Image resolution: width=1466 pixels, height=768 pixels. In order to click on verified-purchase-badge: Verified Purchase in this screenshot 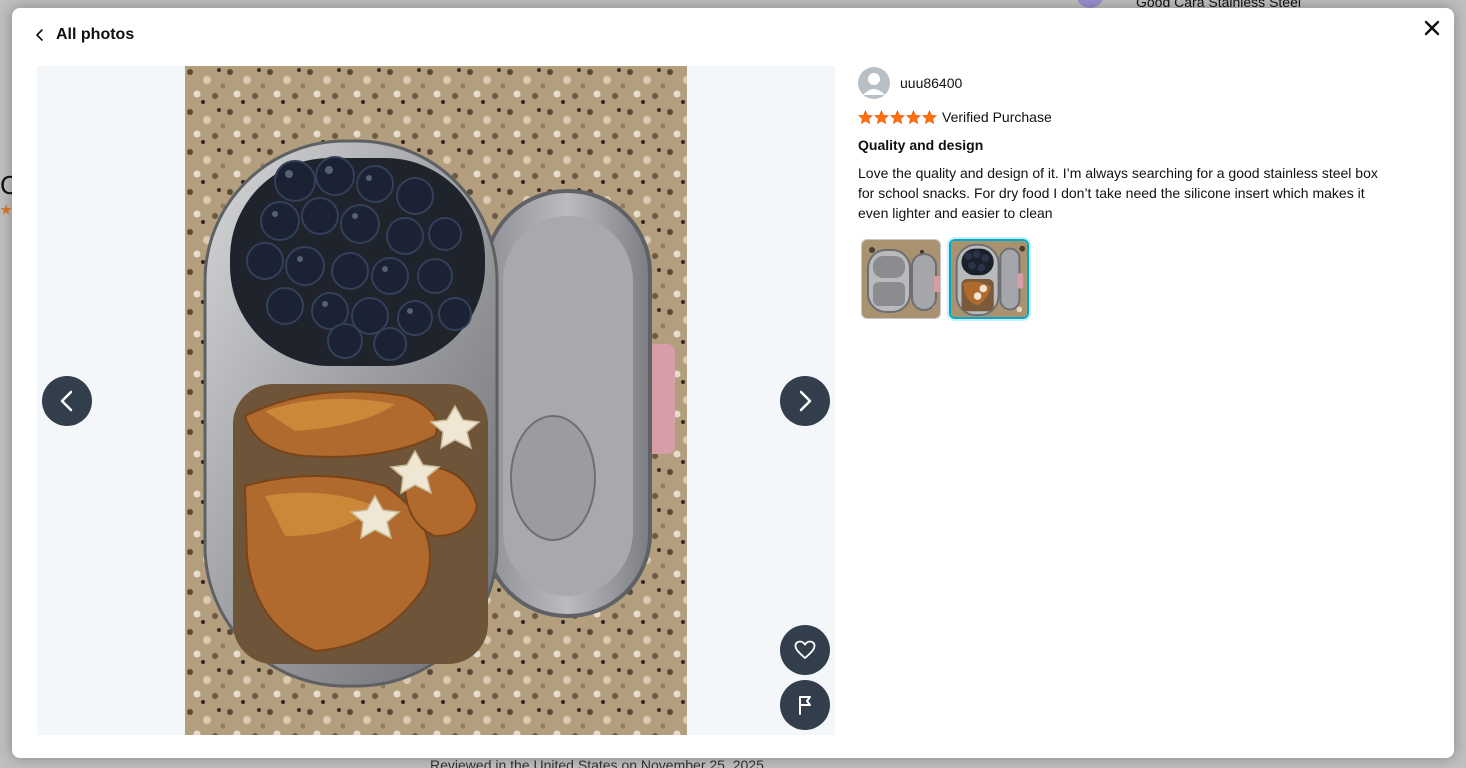, I will do `click(997, 117)`.